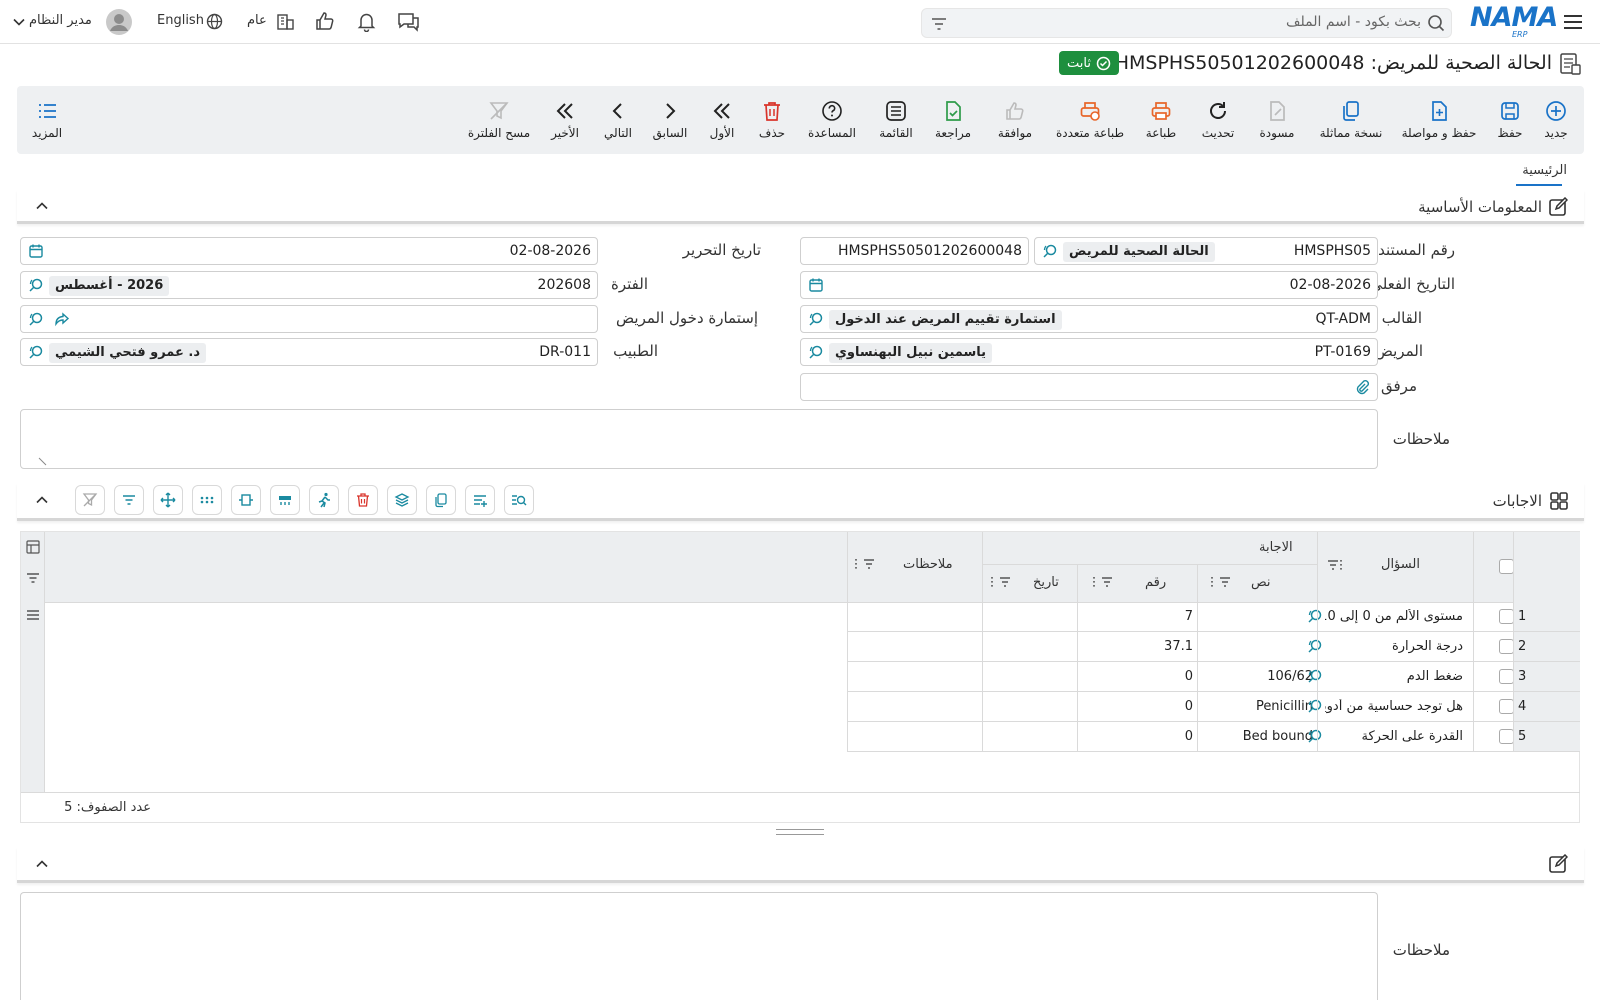 Image resolution: width=1600 pixels, height=1000 pixels. I want to click on multi-print-button: طباعة متعددة, so click(1090, 120).